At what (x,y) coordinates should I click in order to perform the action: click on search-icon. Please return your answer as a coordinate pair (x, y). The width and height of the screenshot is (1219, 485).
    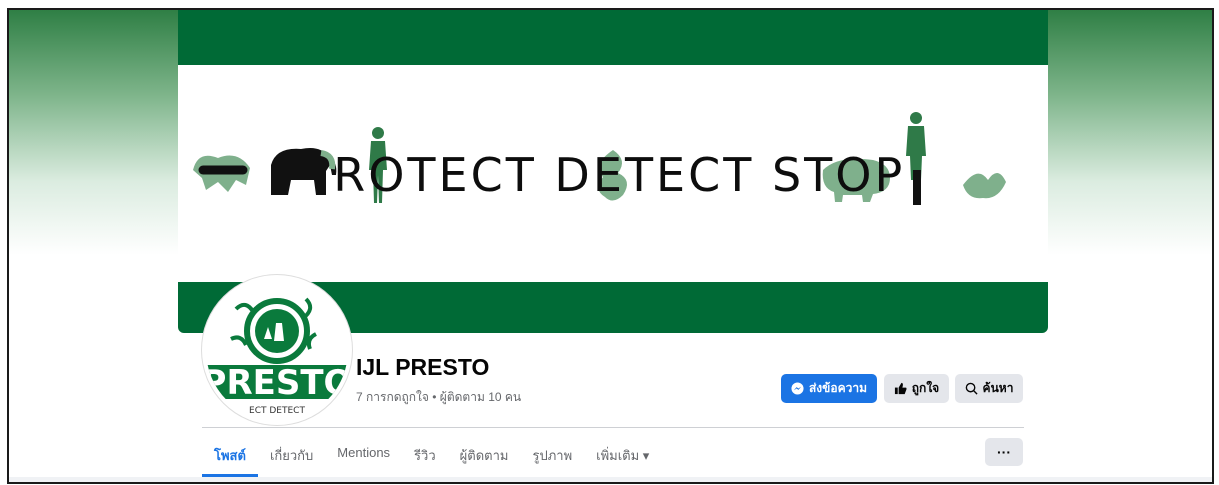
    Looking at the image, I should click on (971, 388).